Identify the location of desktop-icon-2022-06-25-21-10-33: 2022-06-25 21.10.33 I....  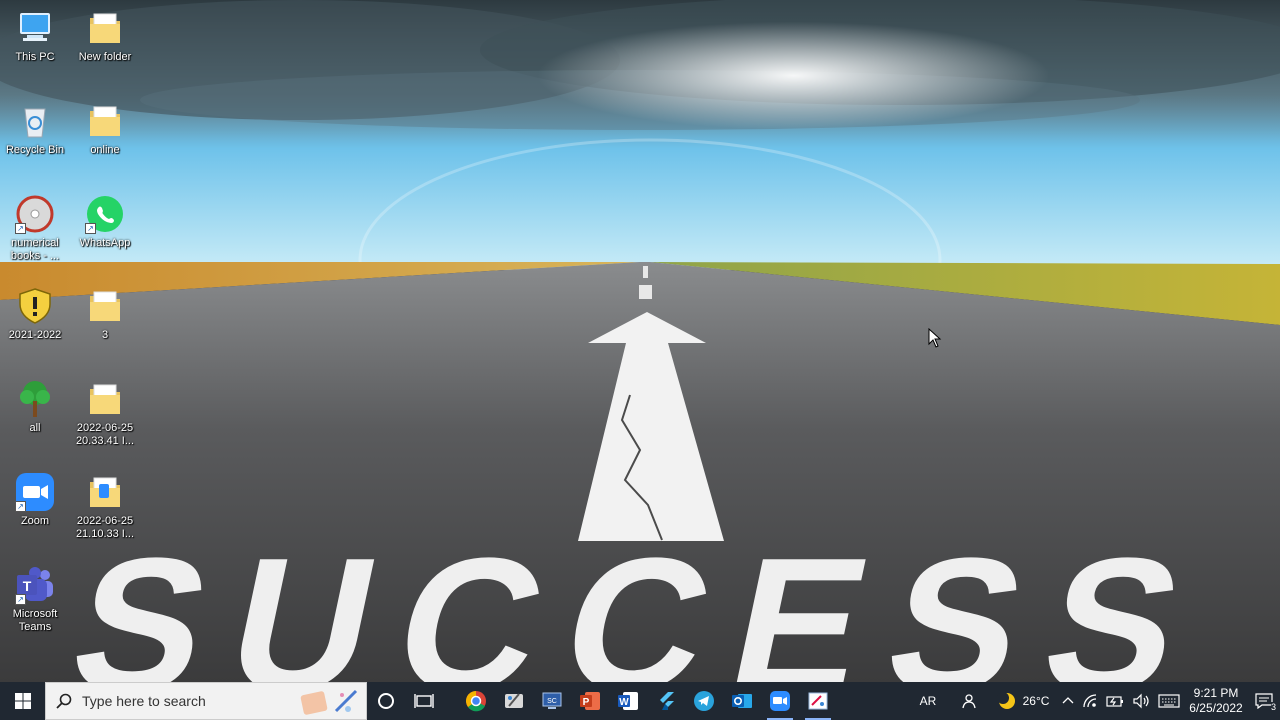
(105, 506).